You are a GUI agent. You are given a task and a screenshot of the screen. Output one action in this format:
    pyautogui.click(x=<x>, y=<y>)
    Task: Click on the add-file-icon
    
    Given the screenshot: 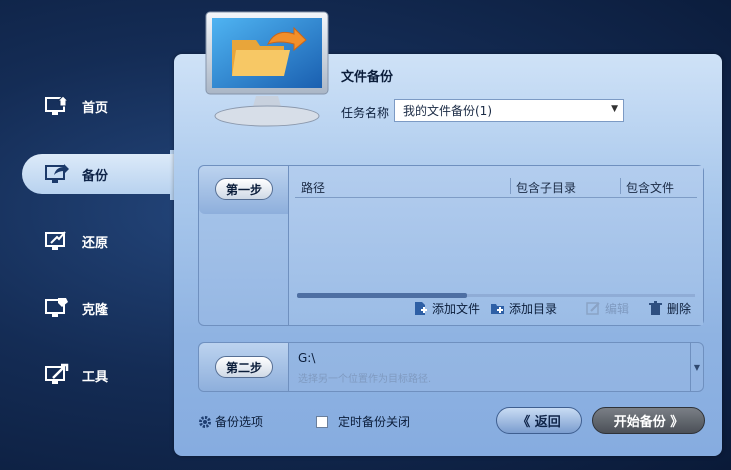 What is the action you would take?
    pyautogui.click(x=421, y=308)
    